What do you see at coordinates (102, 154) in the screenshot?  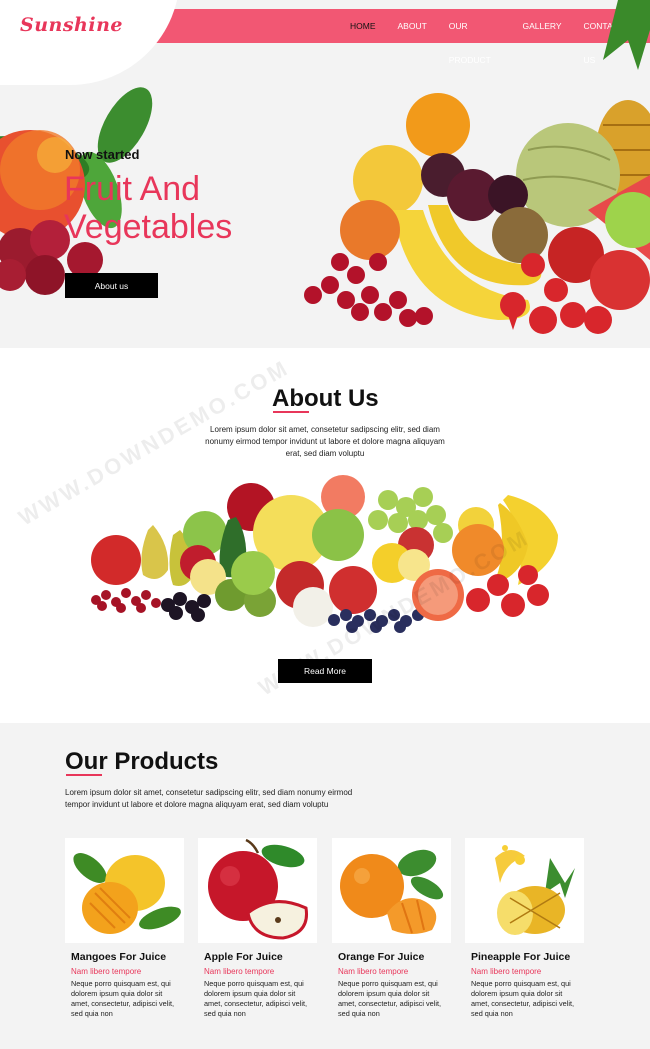 I see `hero-kicker: Now started` at bounding box center [102, 154].